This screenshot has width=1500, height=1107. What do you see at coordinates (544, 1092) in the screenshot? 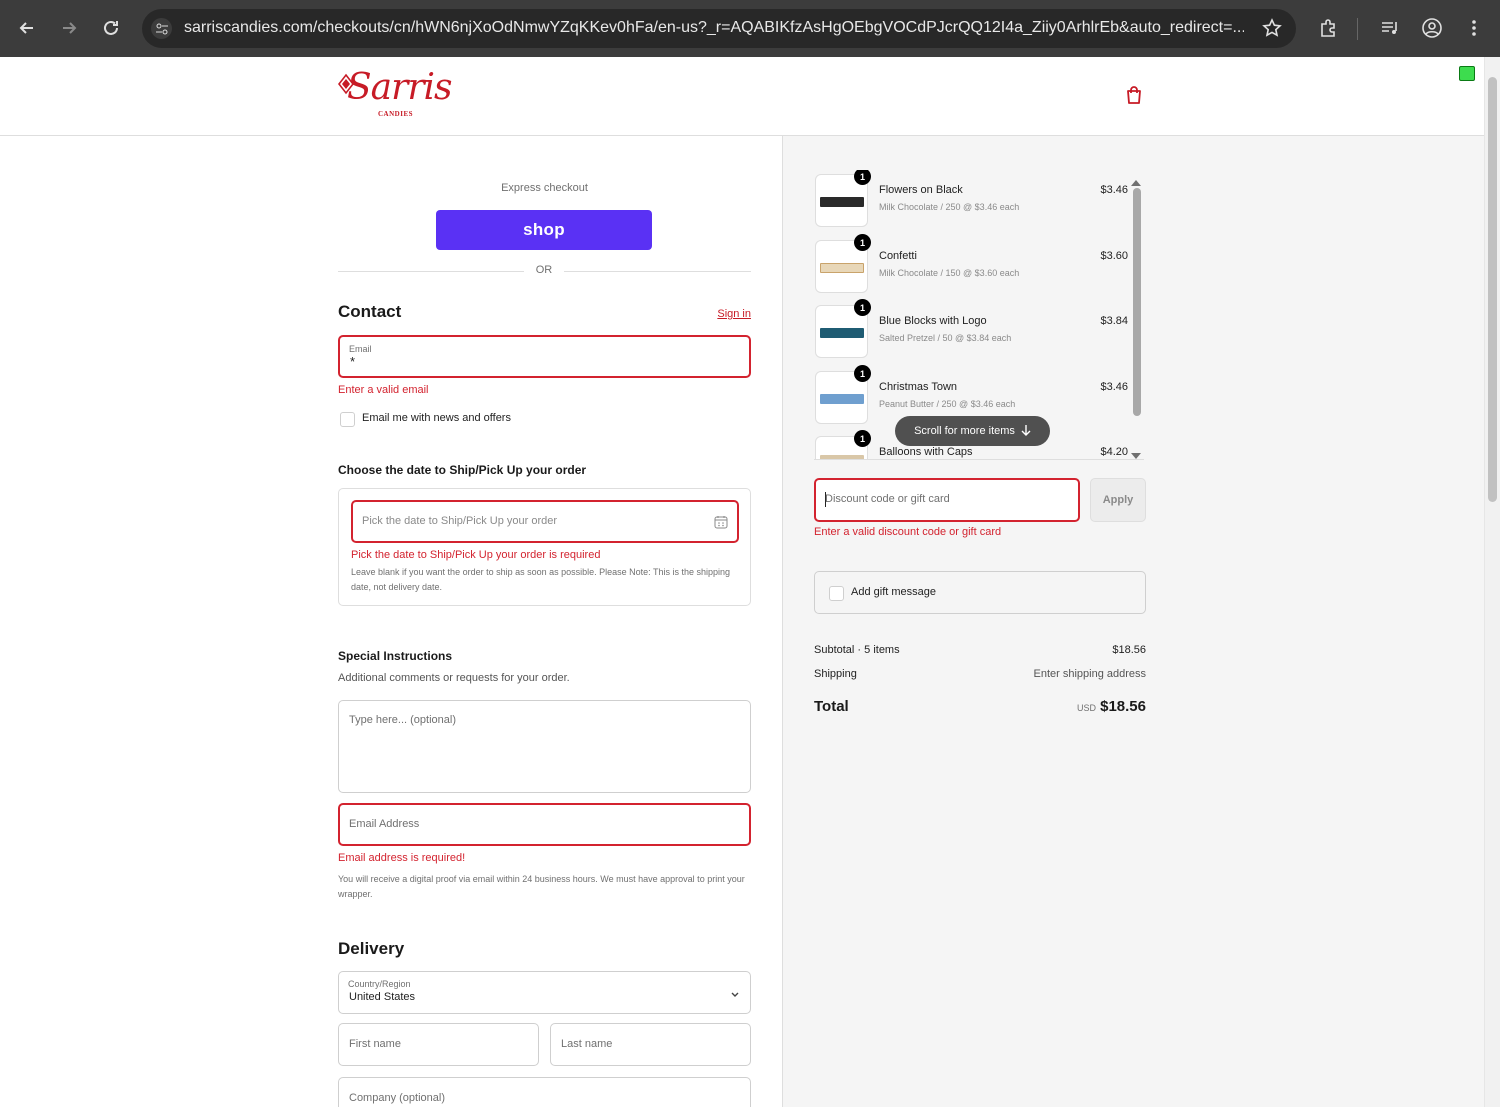
I see `company-field: Company (optional)` at bounding box center [544, 1092].